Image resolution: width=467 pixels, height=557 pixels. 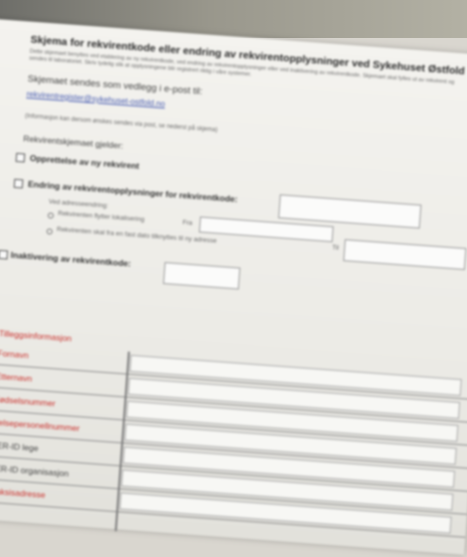 I want to click on move-location-radio, so click(x=50, y=215).